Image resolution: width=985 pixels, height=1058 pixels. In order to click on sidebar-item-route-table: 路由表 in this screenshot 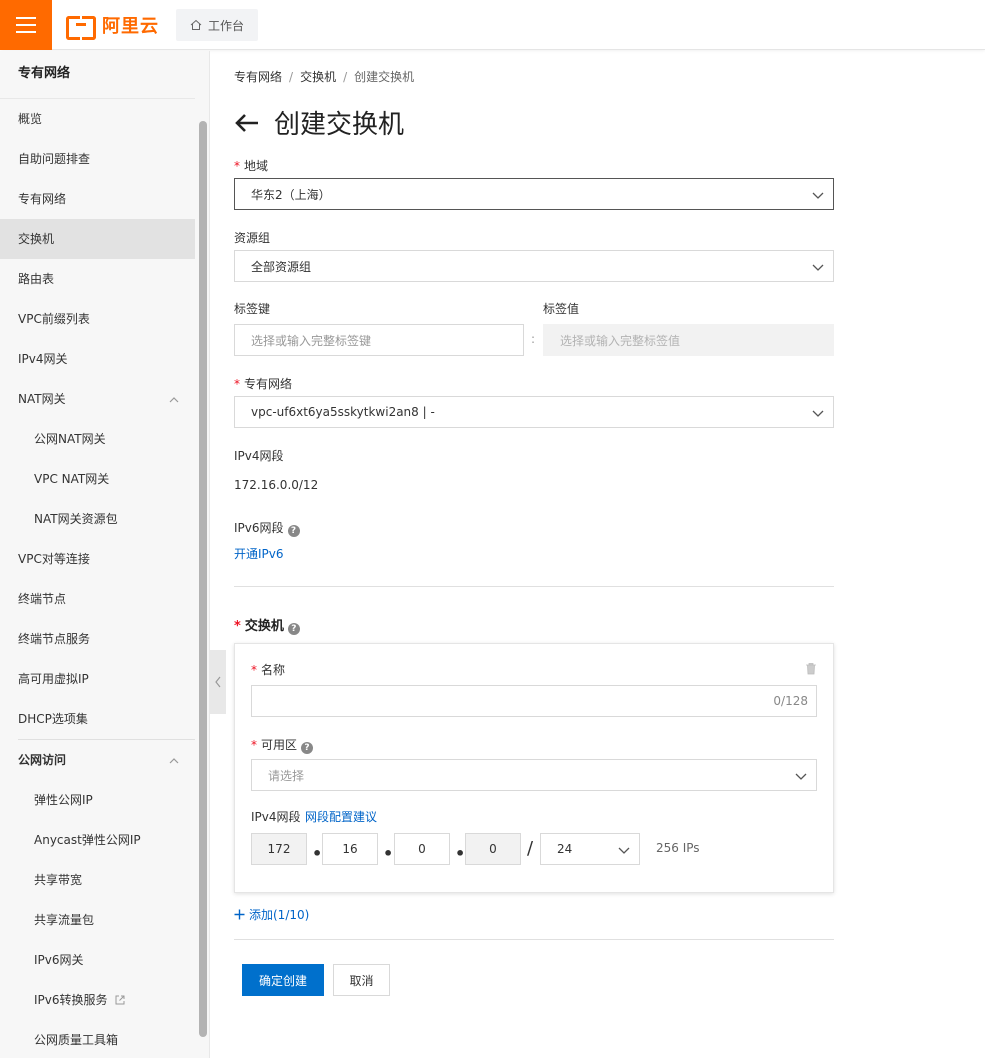, I will do `click(97, 279)`.